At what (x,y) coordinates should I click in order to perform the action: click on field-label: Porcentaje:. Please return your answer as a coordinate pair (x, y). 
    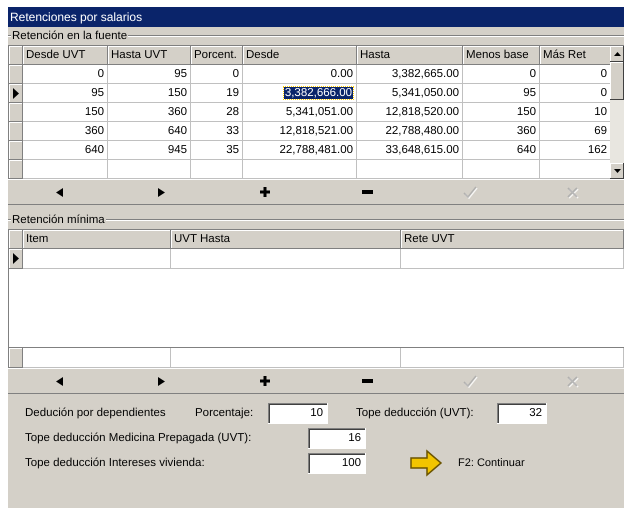
    Looking at the image, I should click on (224, 413).